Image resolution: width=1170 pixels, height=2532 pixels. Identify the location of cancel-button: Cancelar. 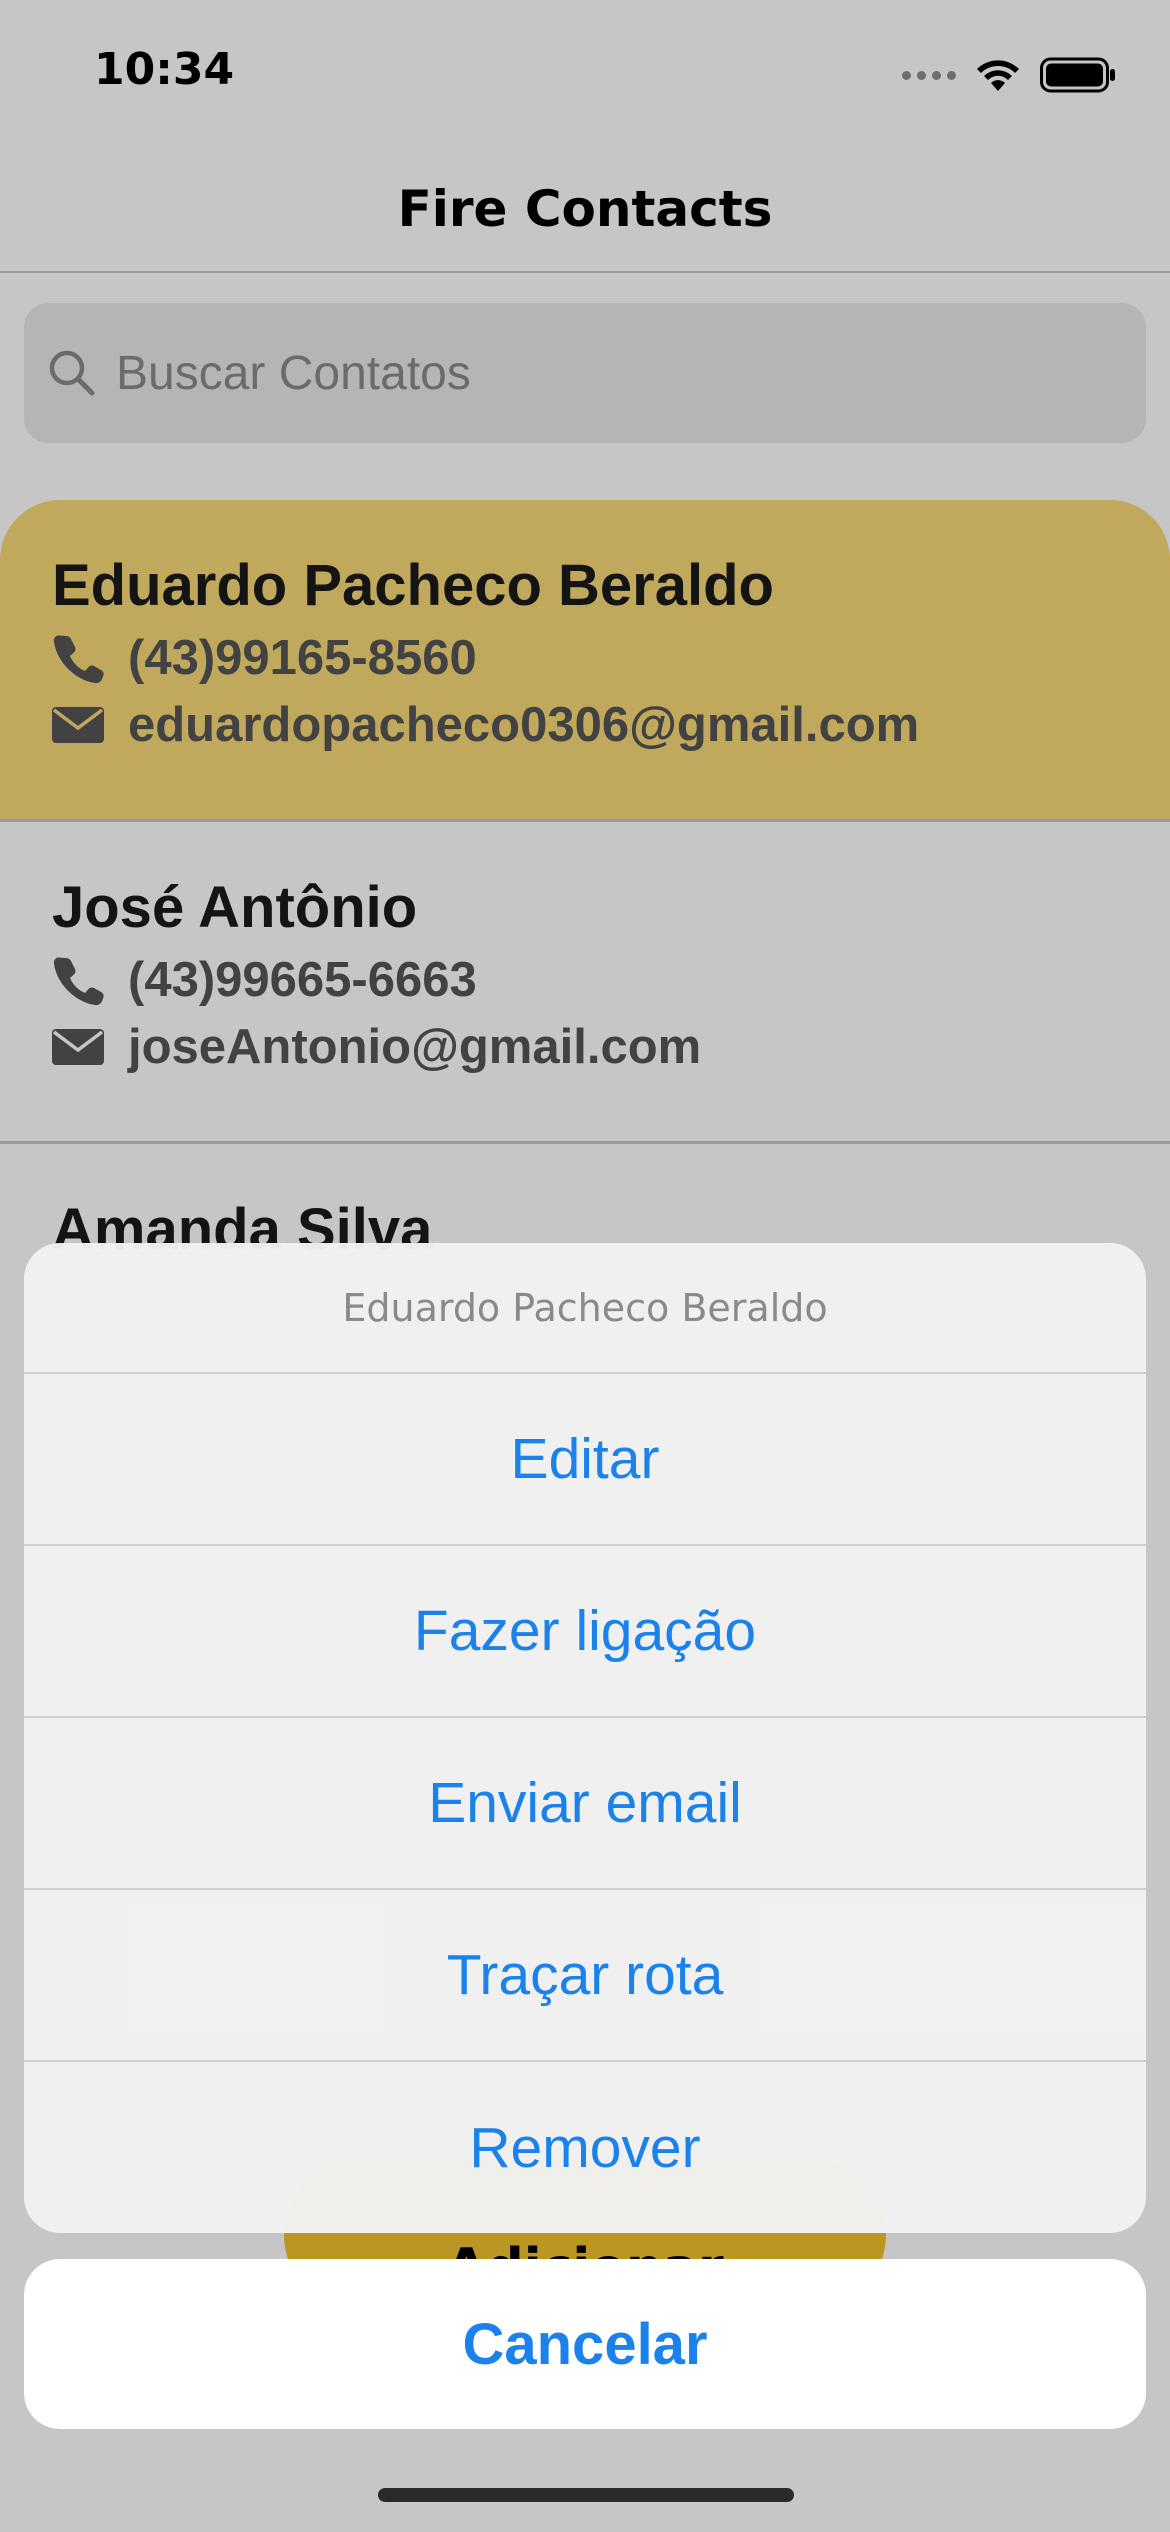
(585, 2344).